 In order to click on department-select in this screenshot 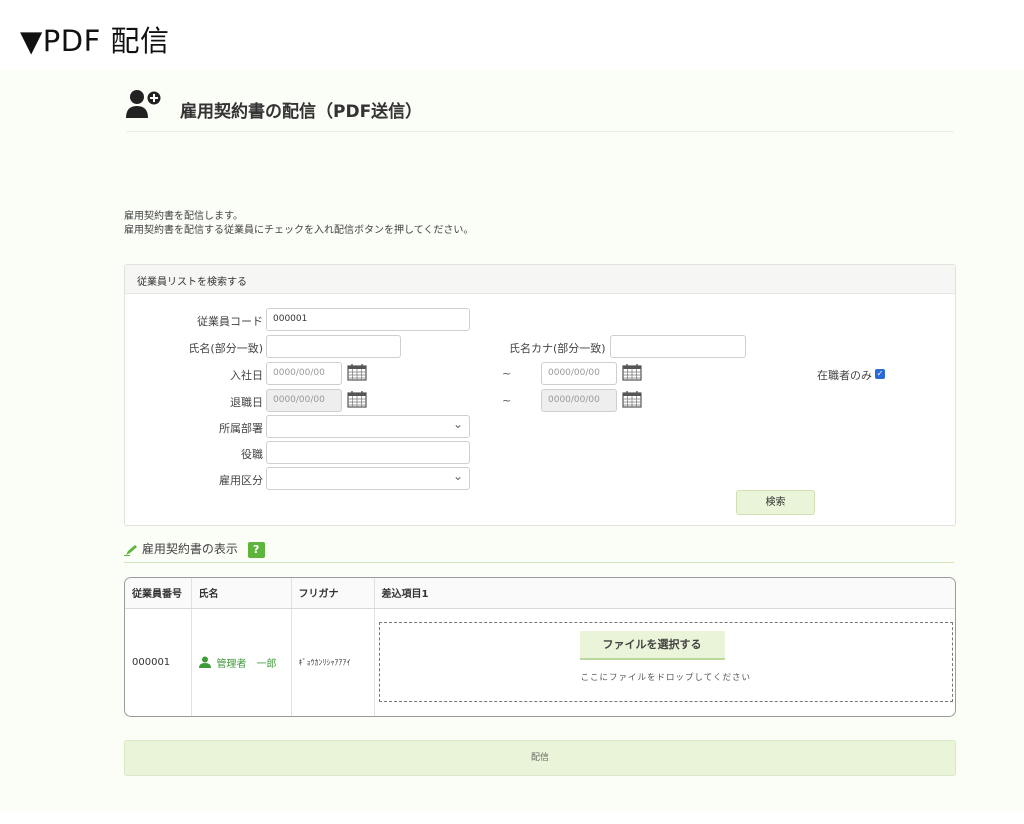, I will do `click(368, 426)`.